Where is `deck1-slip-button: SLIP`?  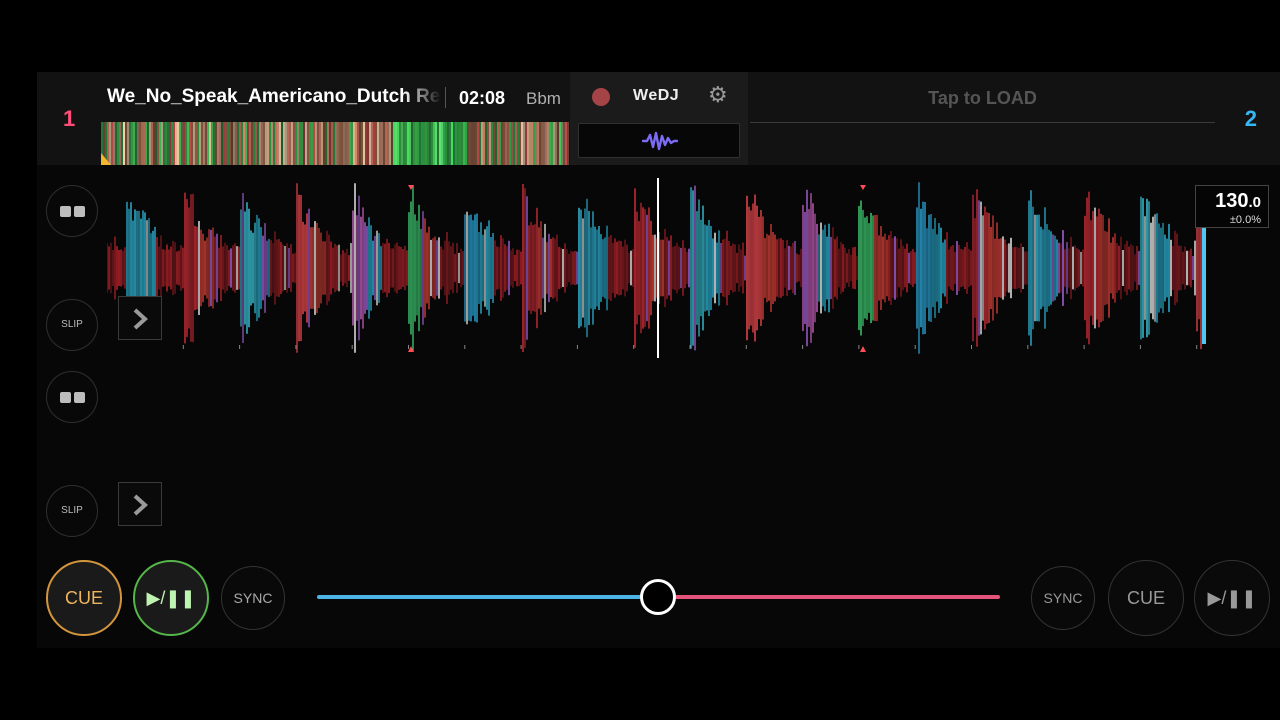 deck1-slip-button: SLIP is located at coordinates (72, 325).